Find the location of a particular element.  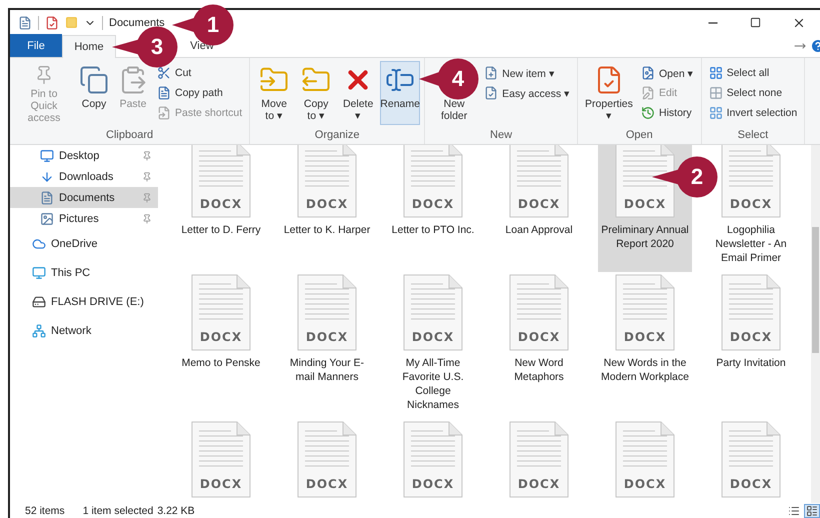

file-name: Party Invitation is located at coordinates (751, 363).